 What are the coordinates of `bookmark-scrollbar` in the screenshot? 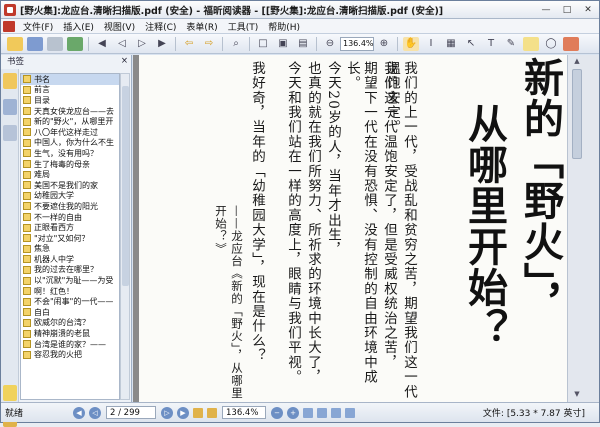 It's located at (125, 236).